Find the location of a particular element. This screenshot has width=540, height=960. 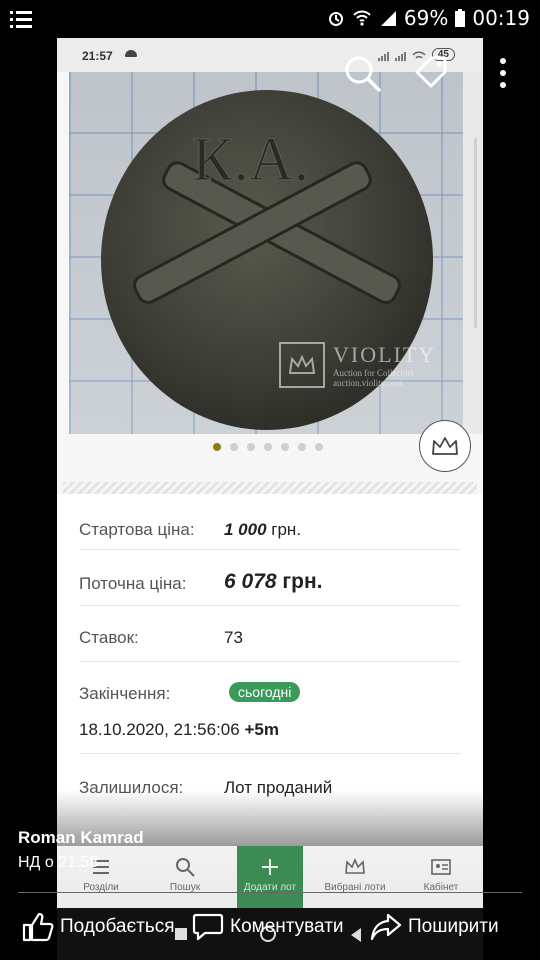

author-name: Roman Kamrad is located at coordinates (81, 838).